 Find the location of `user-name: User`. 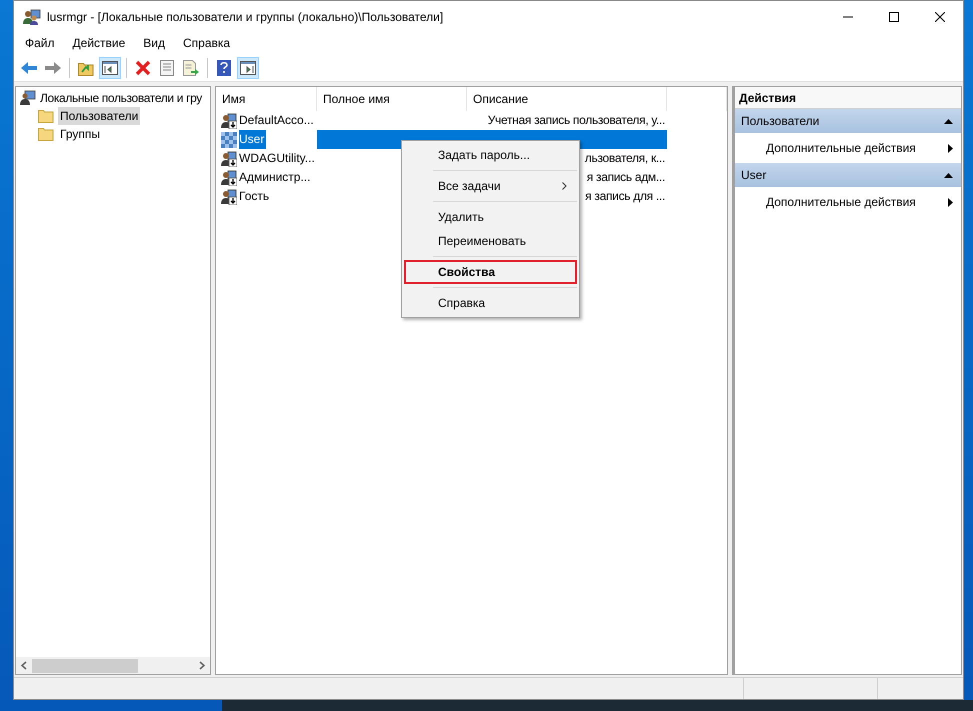

user-name: User is located at coordinates (252, 139).